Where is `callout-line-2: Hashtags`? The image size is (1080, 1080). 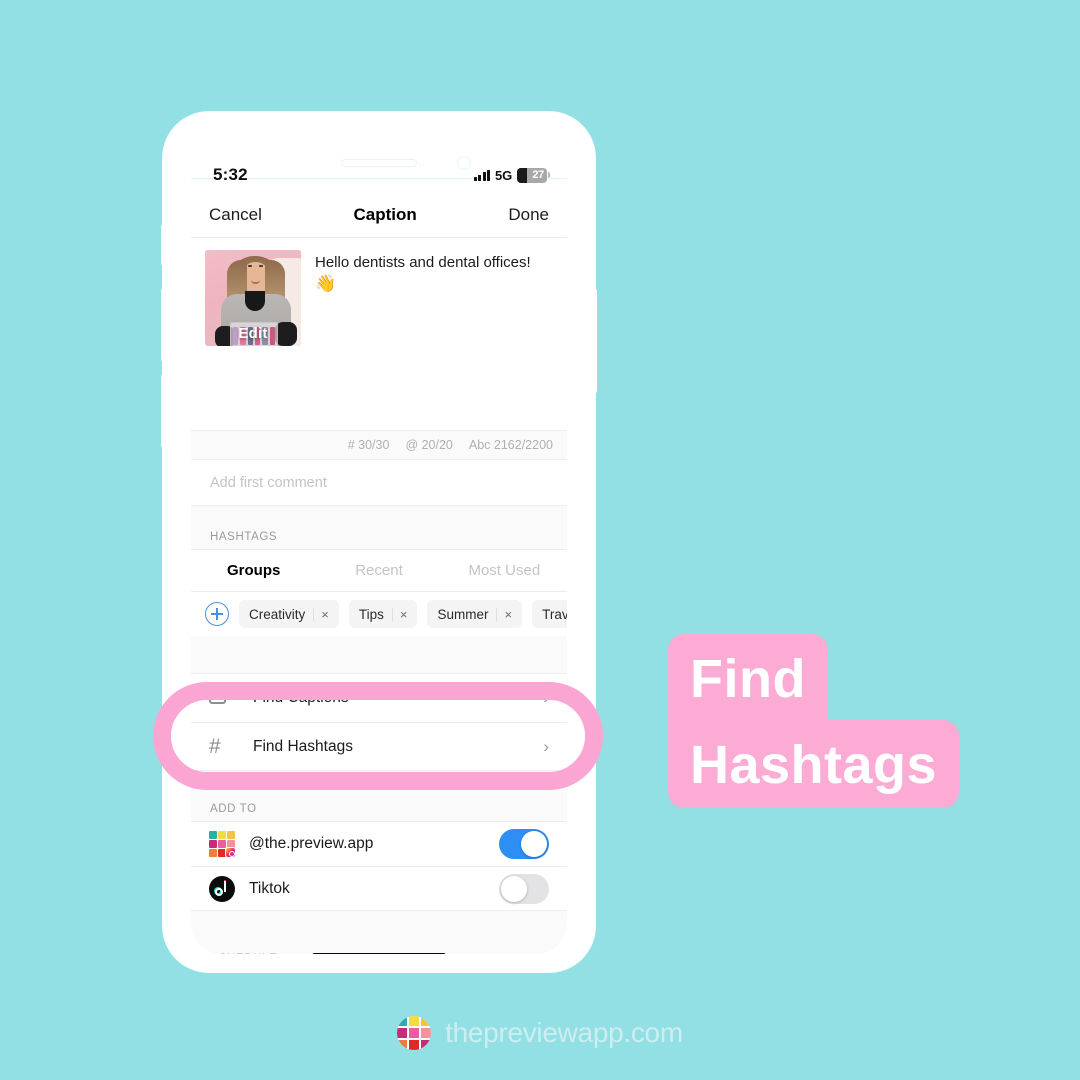 callout-line-2: Hashtags is located at coordinates (814, 764).